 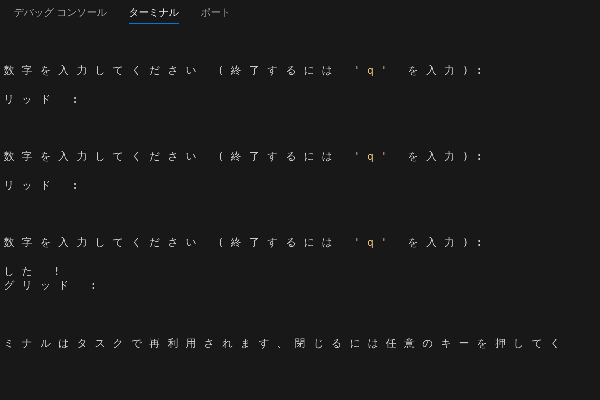 What do you see at coordinates (54, 286) in the screenshot?
I see `terminal-line: グリッド :` at bounding box center [54, 286].